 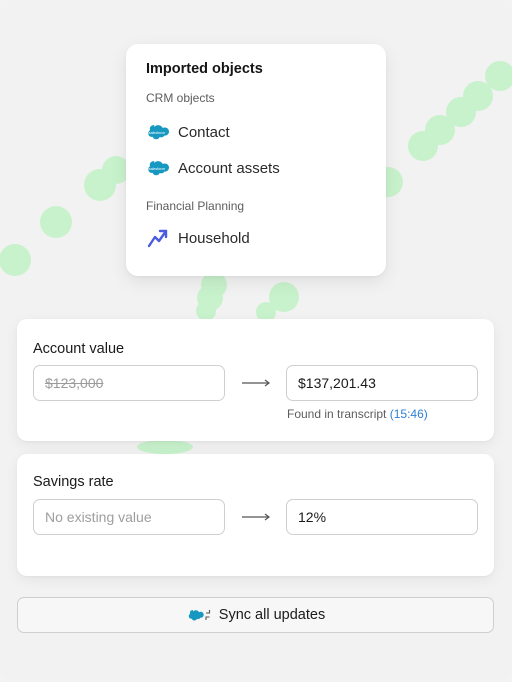 What do you see at coordinates (256, 132) in the screenshot?
I see `object-item-contact: salesforce Contact` at bounding box center [256, 132].